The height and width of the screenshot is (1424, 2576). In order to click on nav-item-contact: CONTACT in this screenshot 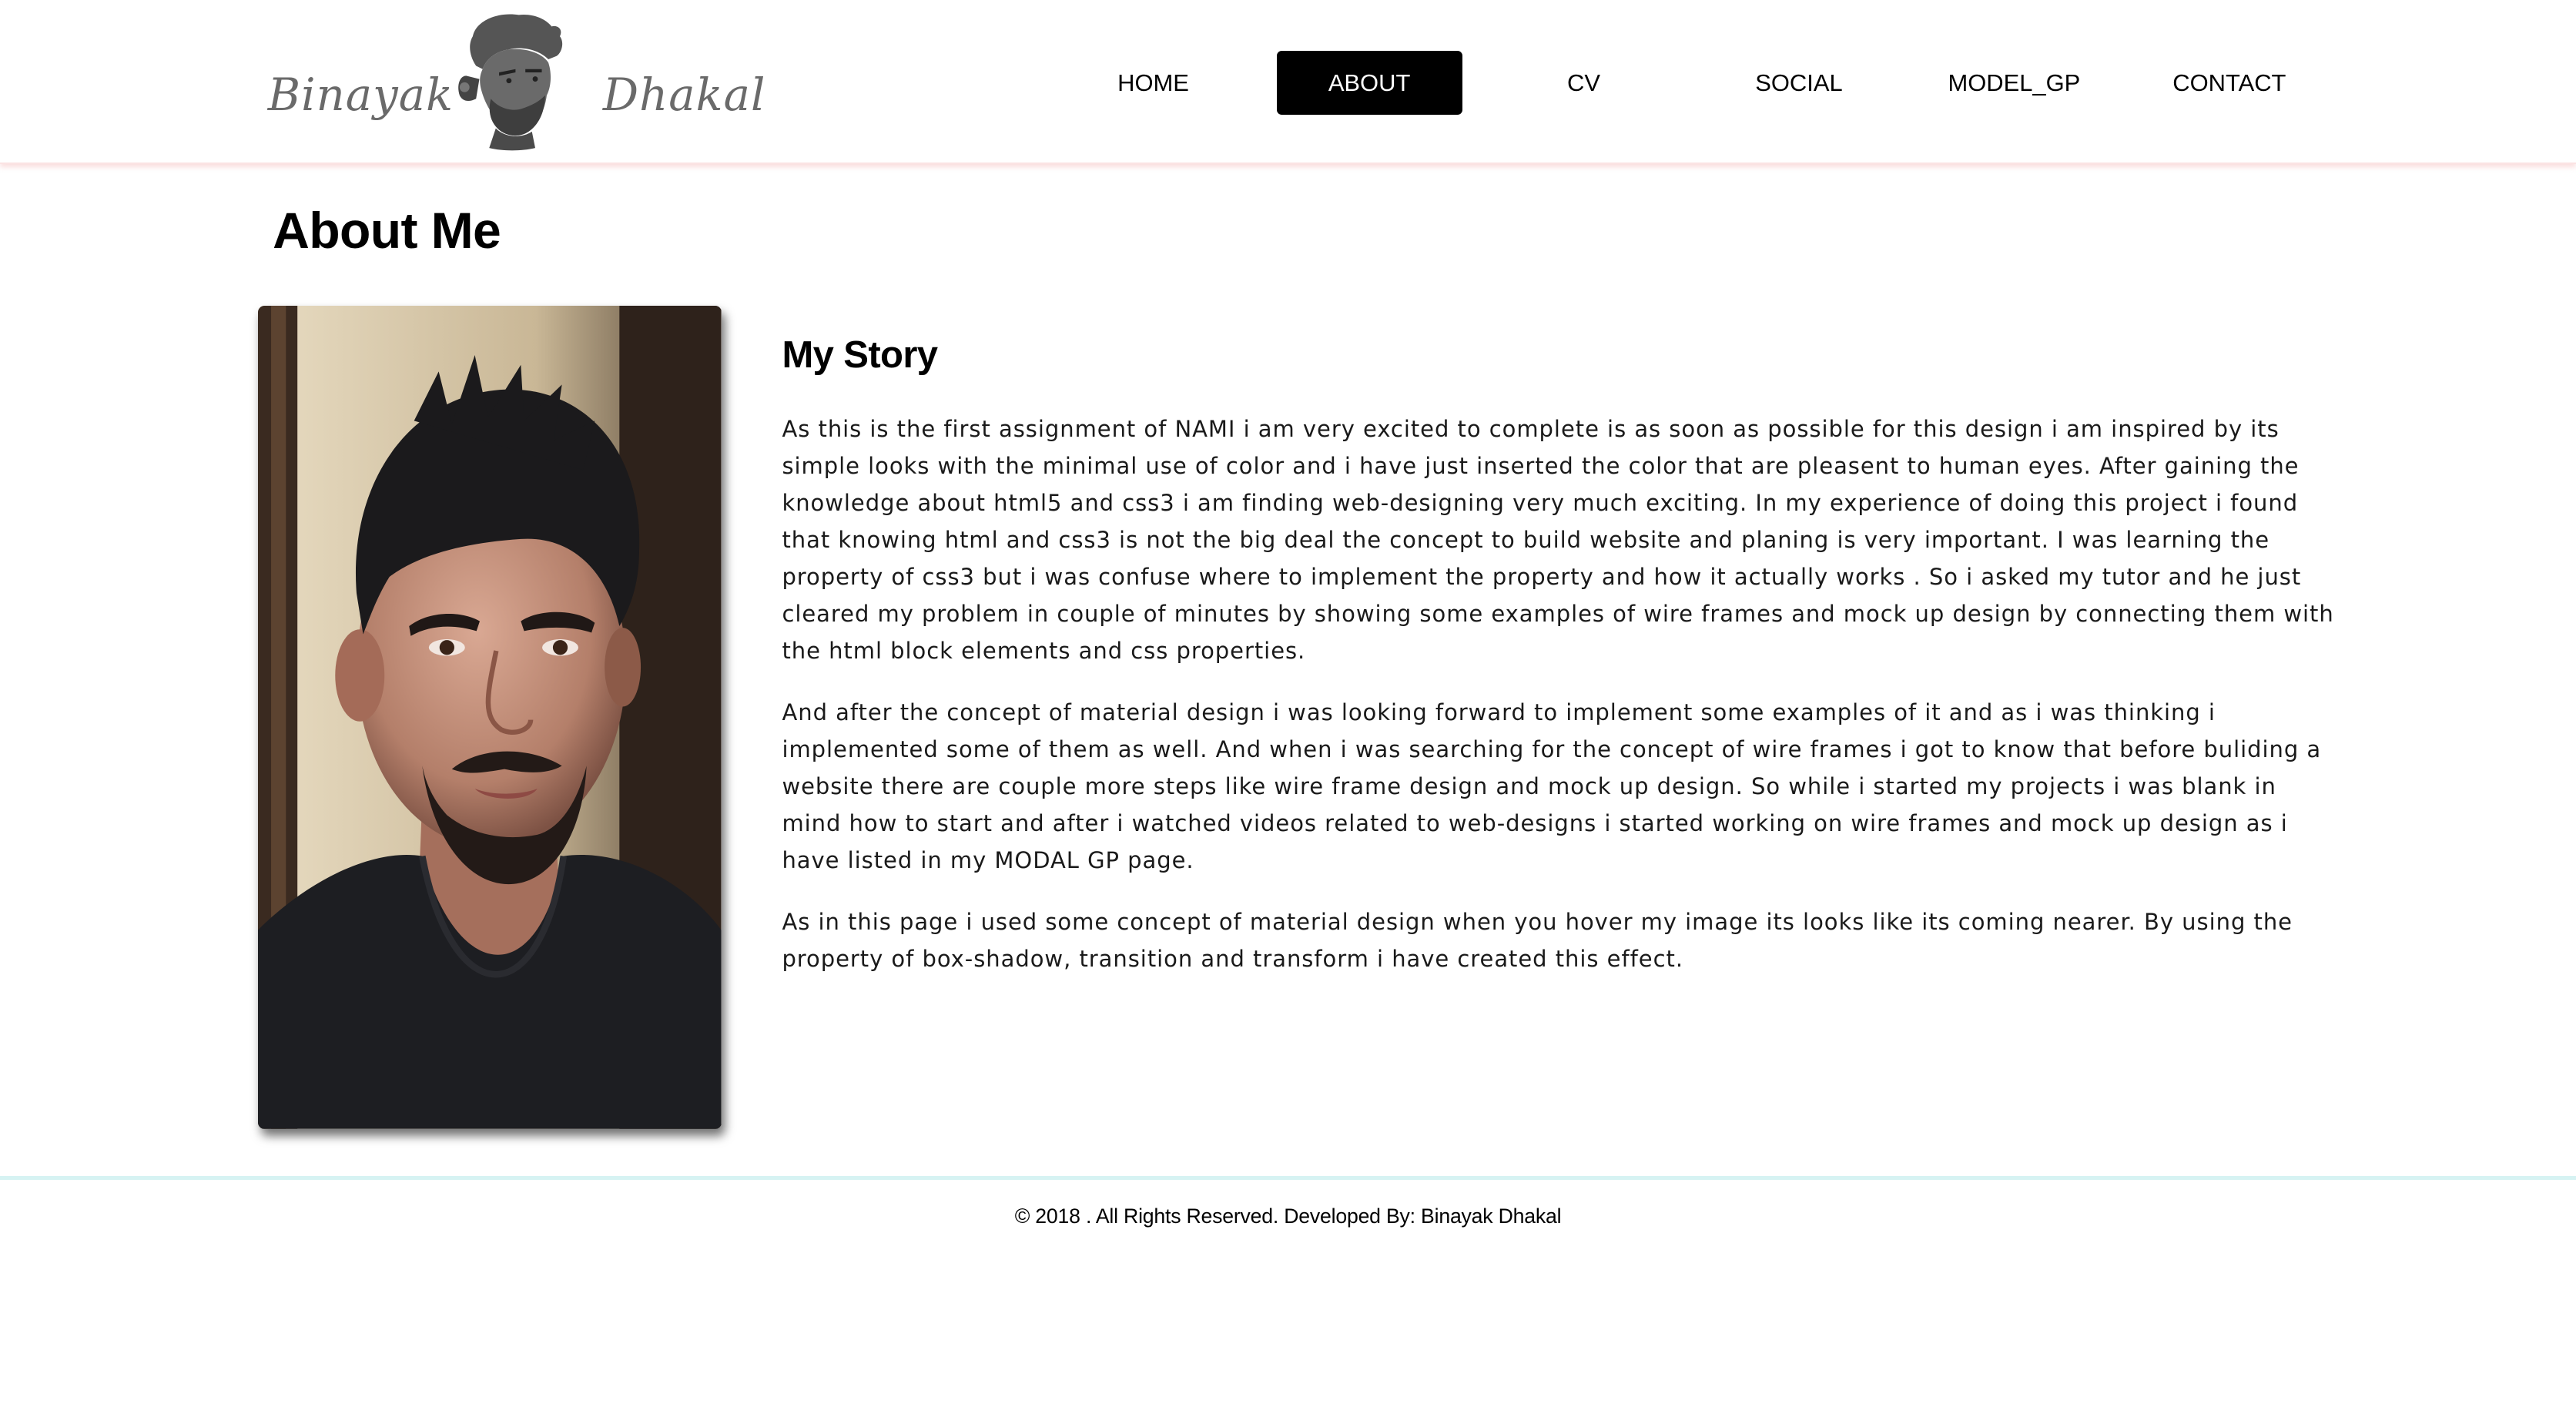, I will do `click(2230, 83)`.